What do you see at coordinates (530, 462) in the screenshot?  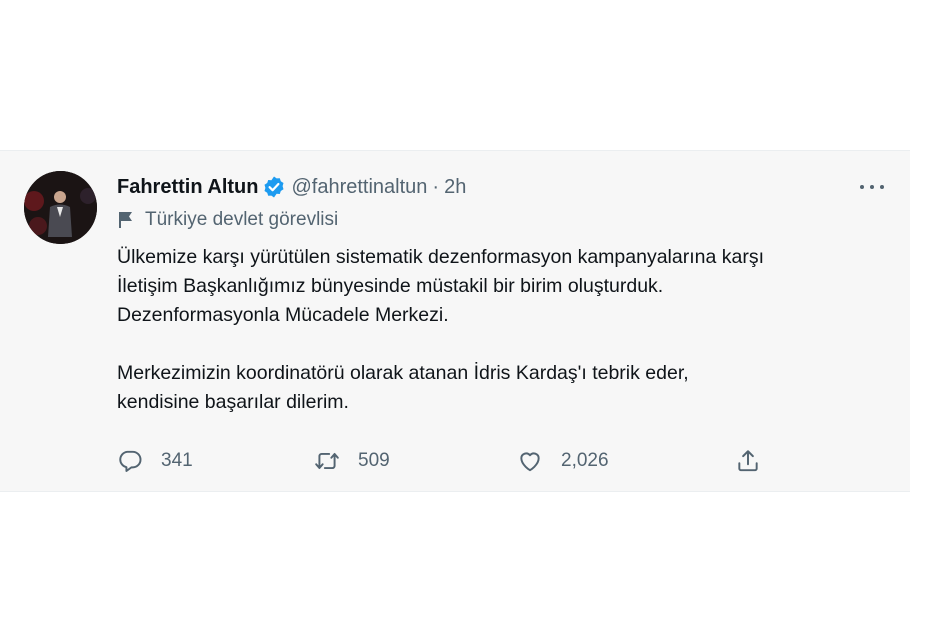 I see `heart-icon` at bounding box center [530, 462].